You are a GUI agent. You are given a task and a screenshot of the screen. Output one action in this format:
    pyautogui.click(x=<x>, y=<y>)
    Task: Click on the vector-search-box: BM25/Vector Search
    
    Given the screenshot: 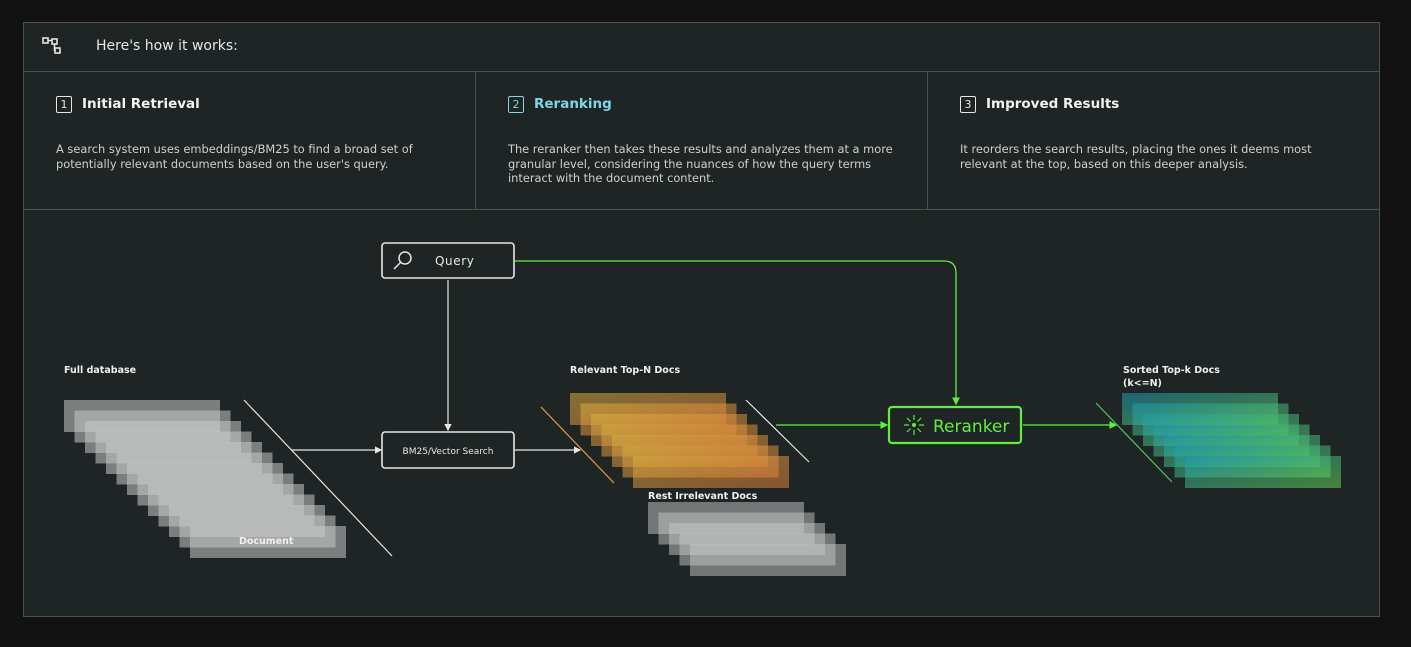 What is the action you would take?
    pyautogui.click(x=448, y=450)
    